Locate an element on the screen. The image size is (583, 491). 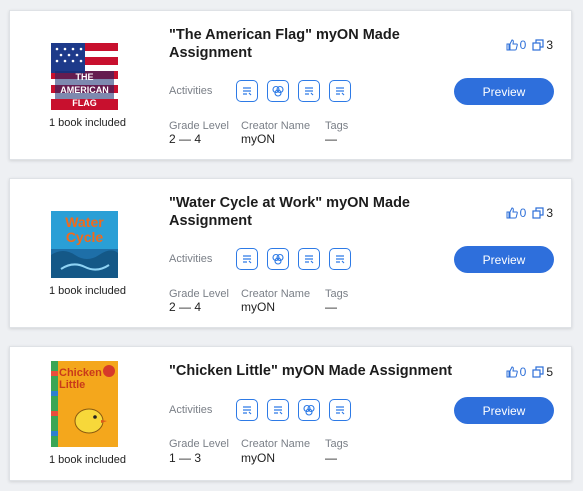
copy-count: 5 is located at coordinates (549, 372).